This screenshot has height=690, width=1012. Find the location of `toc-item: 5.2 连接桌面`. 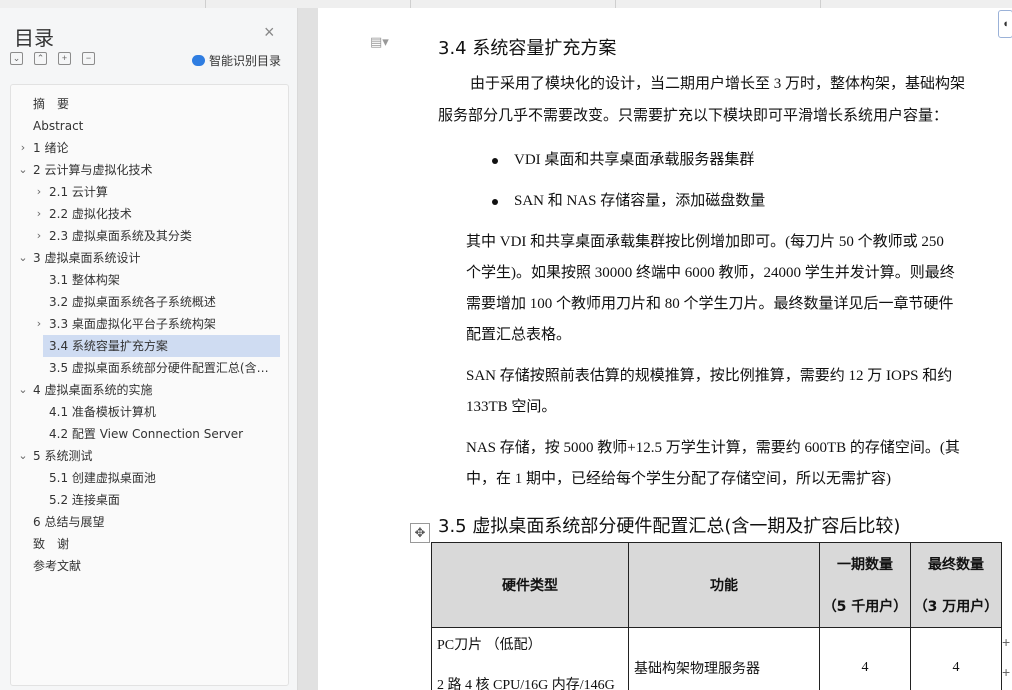

toc-item: 5.2 连接桌面 is located at coordinates (145, 500).